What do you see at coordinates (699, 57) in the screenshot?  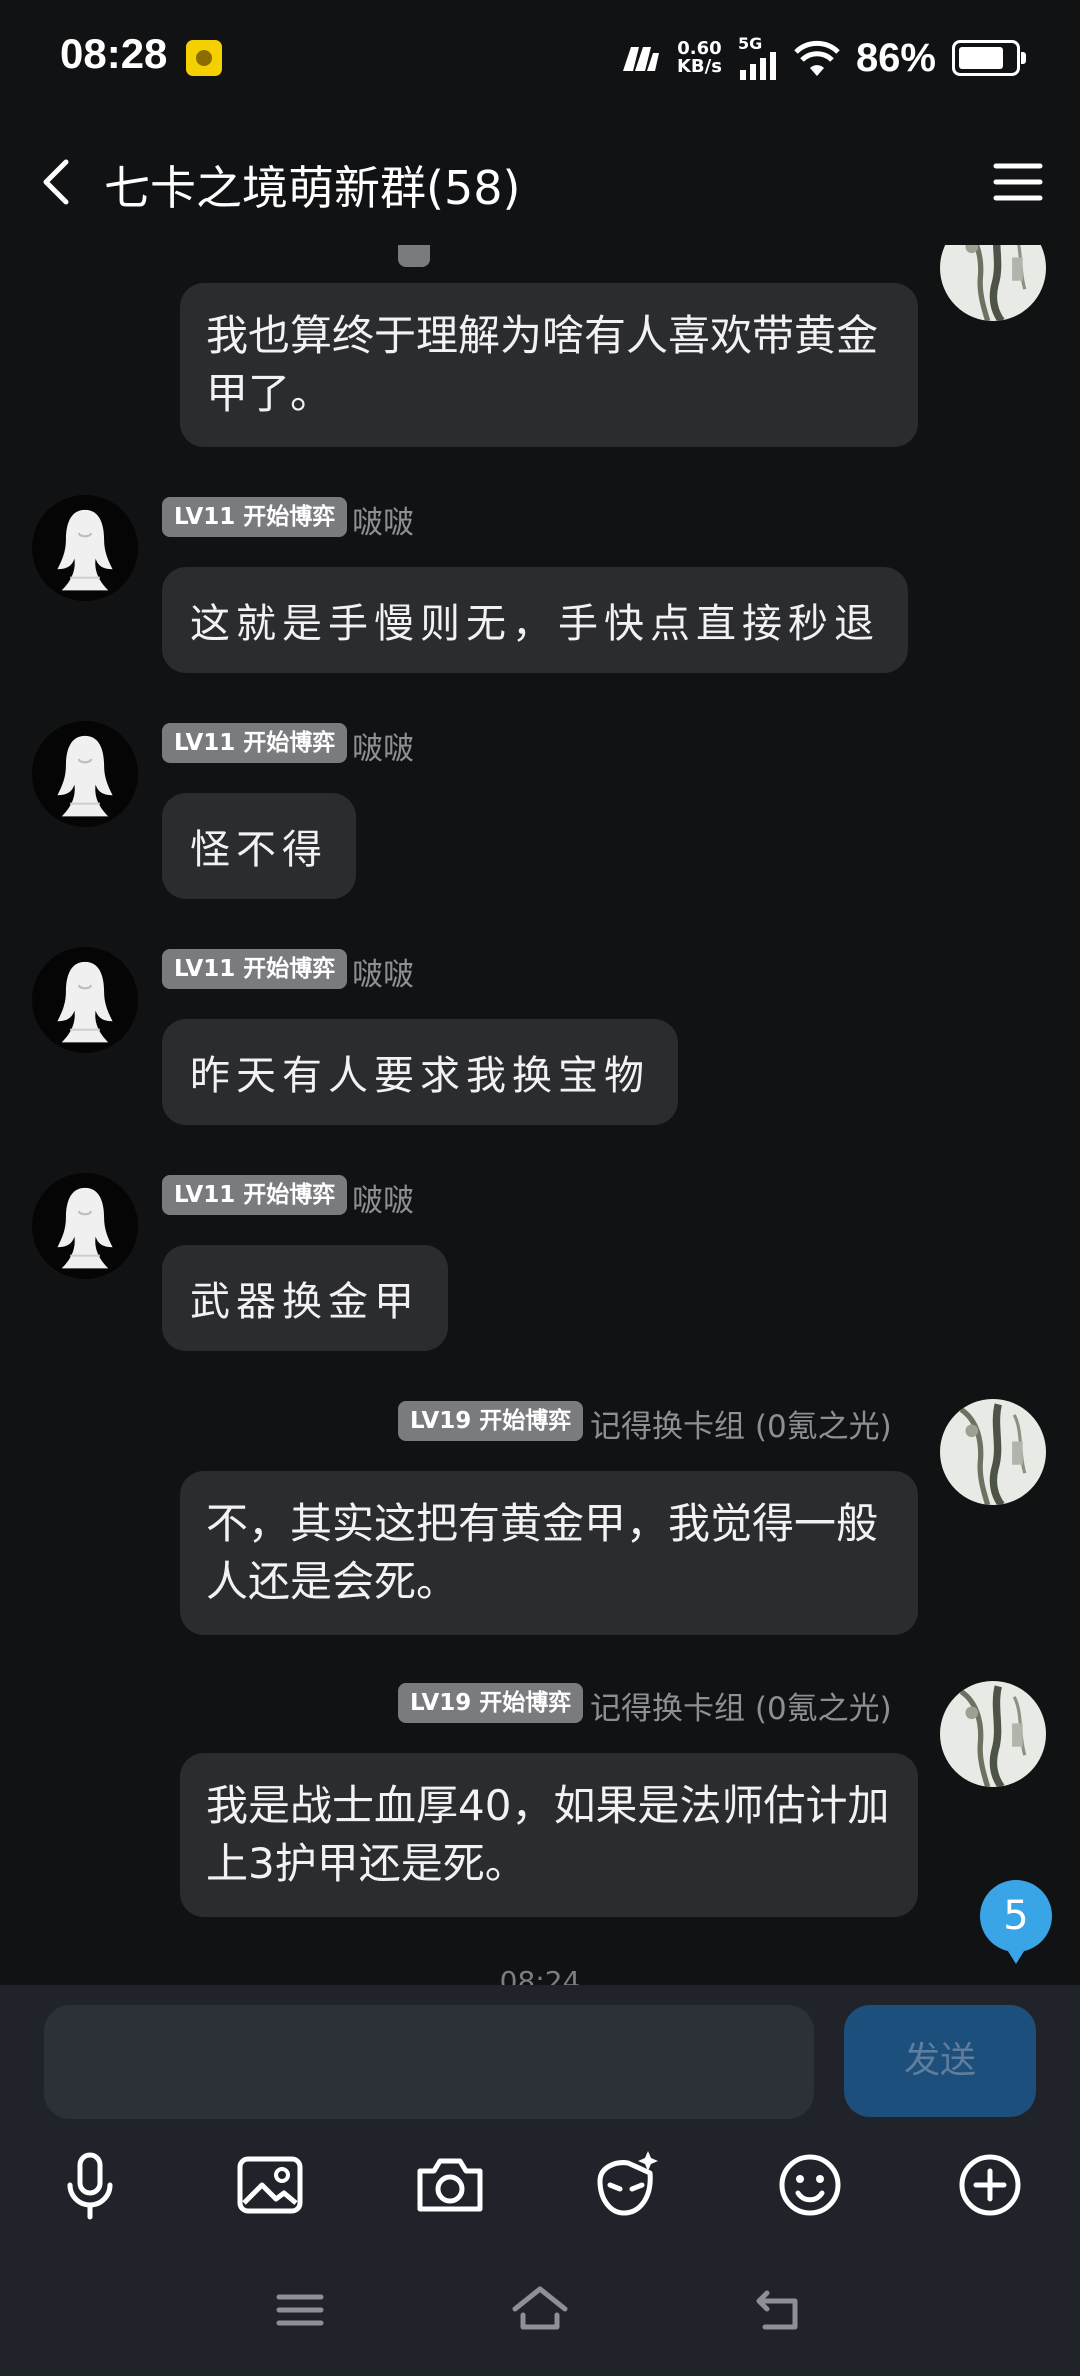 I see `network-speed: 0.60 KB/s` at bounding box center [699, 57].